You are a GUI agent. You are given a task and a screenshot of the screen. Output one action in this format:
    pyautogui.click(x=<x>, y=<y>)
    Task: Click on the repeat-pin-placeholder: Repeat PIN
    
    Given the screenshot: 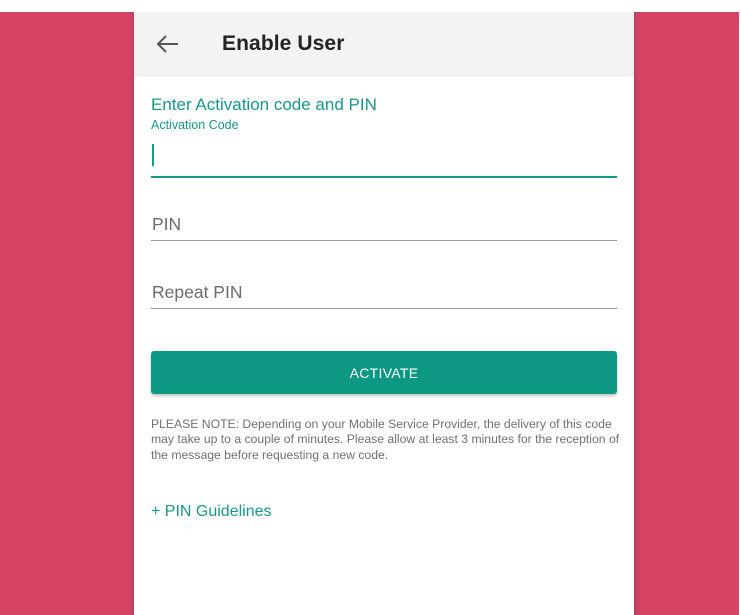 What is the action you would take?
    pyautogui.click(x=197, y=292)
    